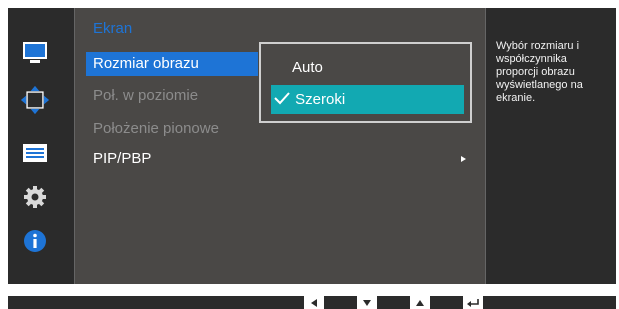 This screenshot has height=309, width=619. I want to click on position-arrows-icon, so click(35, 100).